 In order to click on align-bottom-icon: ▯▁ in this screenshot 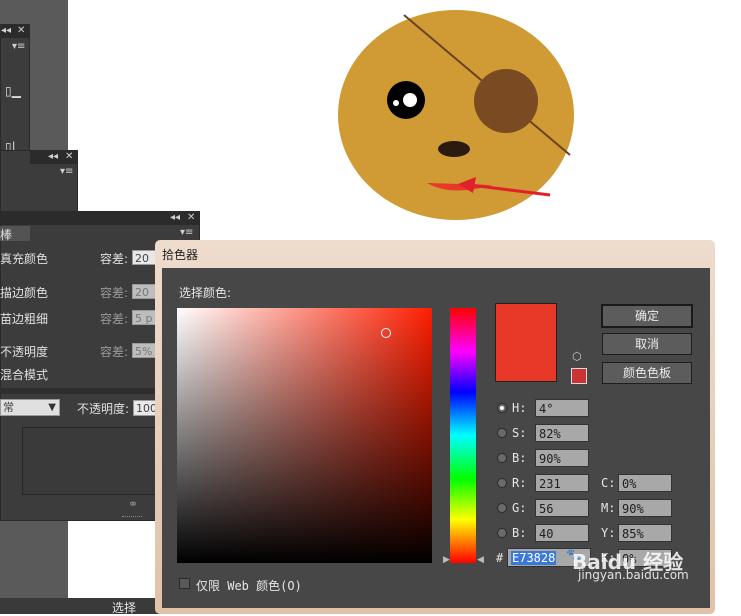, I will do `click(13, 91)`.